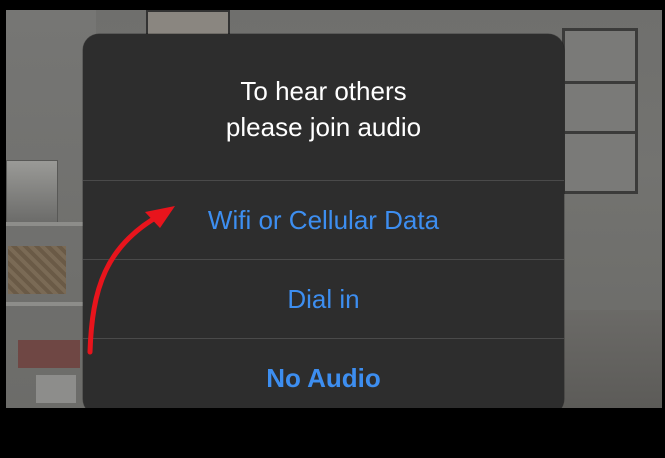 The width and height of the screenshot is (665, 458). I want to click on wall-board, so click(600, 111).